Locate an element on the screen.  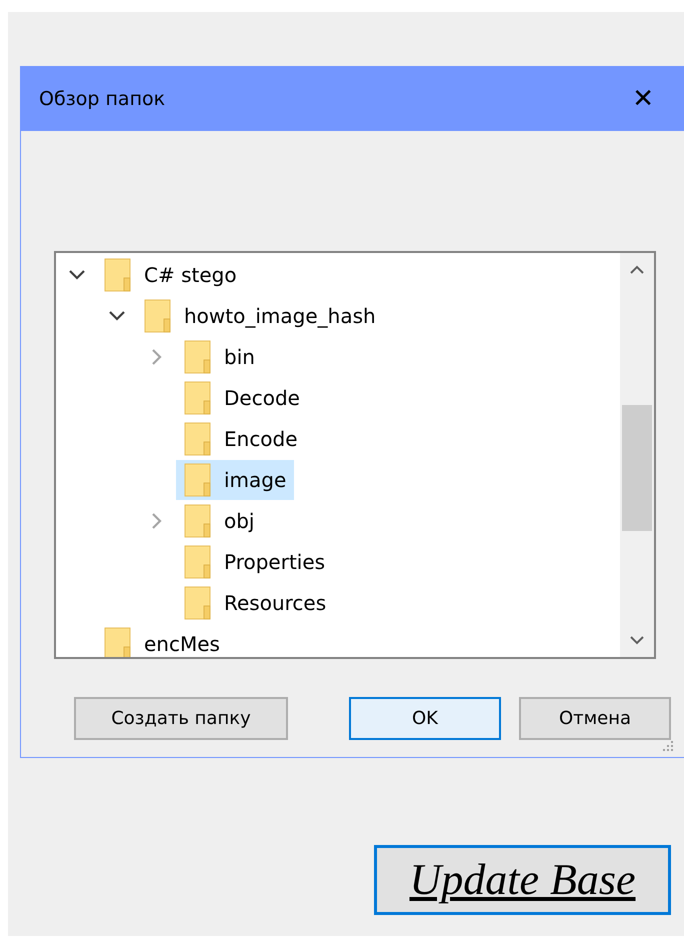
folder-item: howto_image_hash is located at coordinates (260, 316).